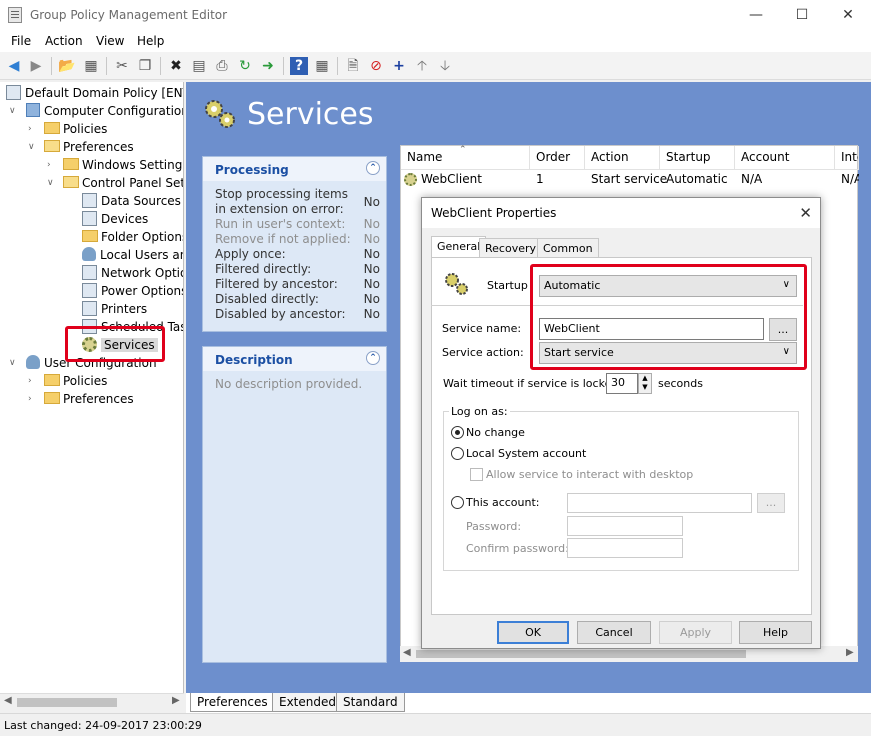 The width and height of the screenshot is (871, 736). What do you see at coordinates (533, 632) in the screenshot?
I see `ok-button: OK` at bounding box center [533, 632].